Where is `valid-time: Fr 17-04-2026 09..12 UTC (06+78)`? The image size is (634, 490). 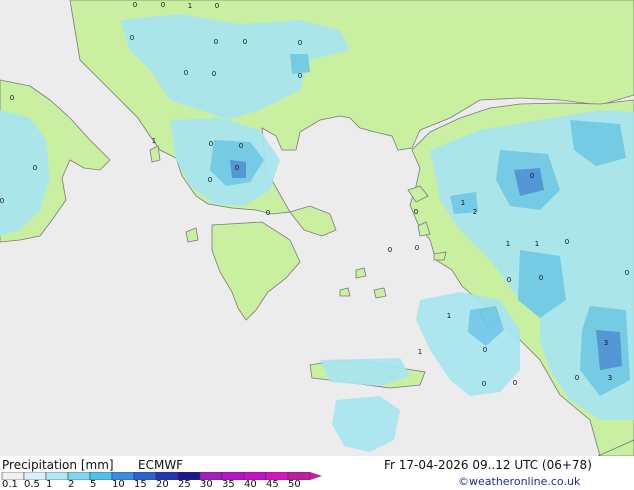 valid-time: Fr 17-04-2026 09..12 UTC (06+78) is located at coordinates (488, 465).